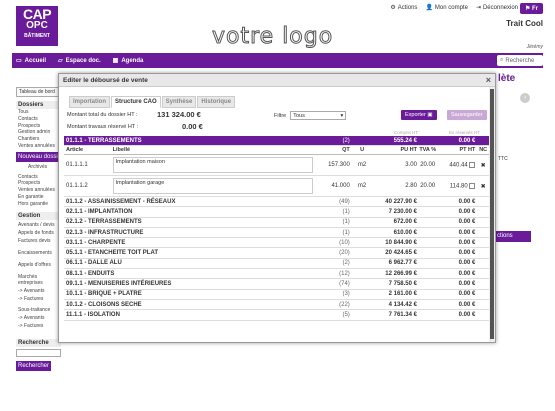 This screenshot has width=555, height=411. I want to click on sidebar-link: Appels de fonds, so click(38, 233).